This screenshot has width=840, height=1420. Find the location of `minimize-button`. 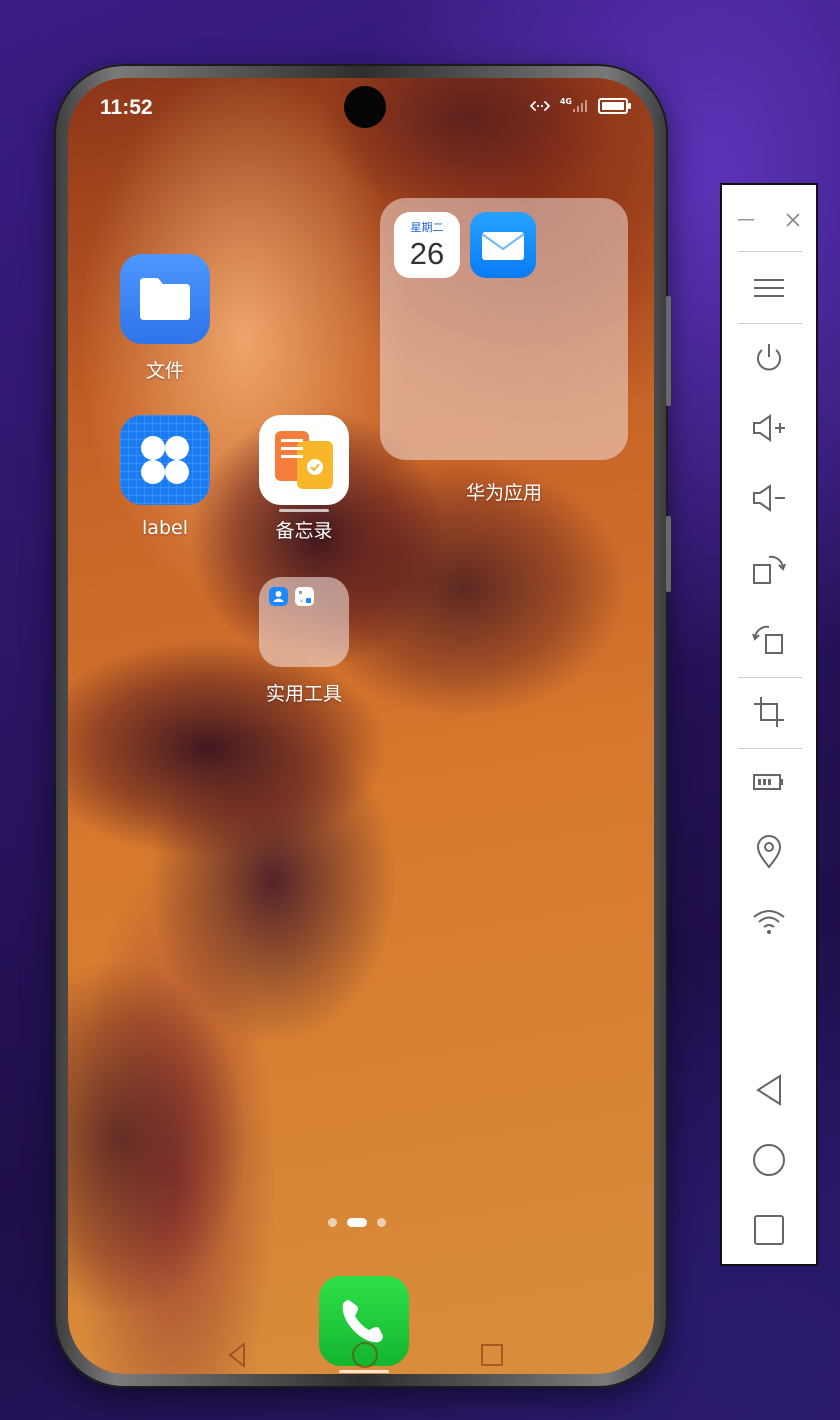

minimize-button is located at coordinates (745, 220).